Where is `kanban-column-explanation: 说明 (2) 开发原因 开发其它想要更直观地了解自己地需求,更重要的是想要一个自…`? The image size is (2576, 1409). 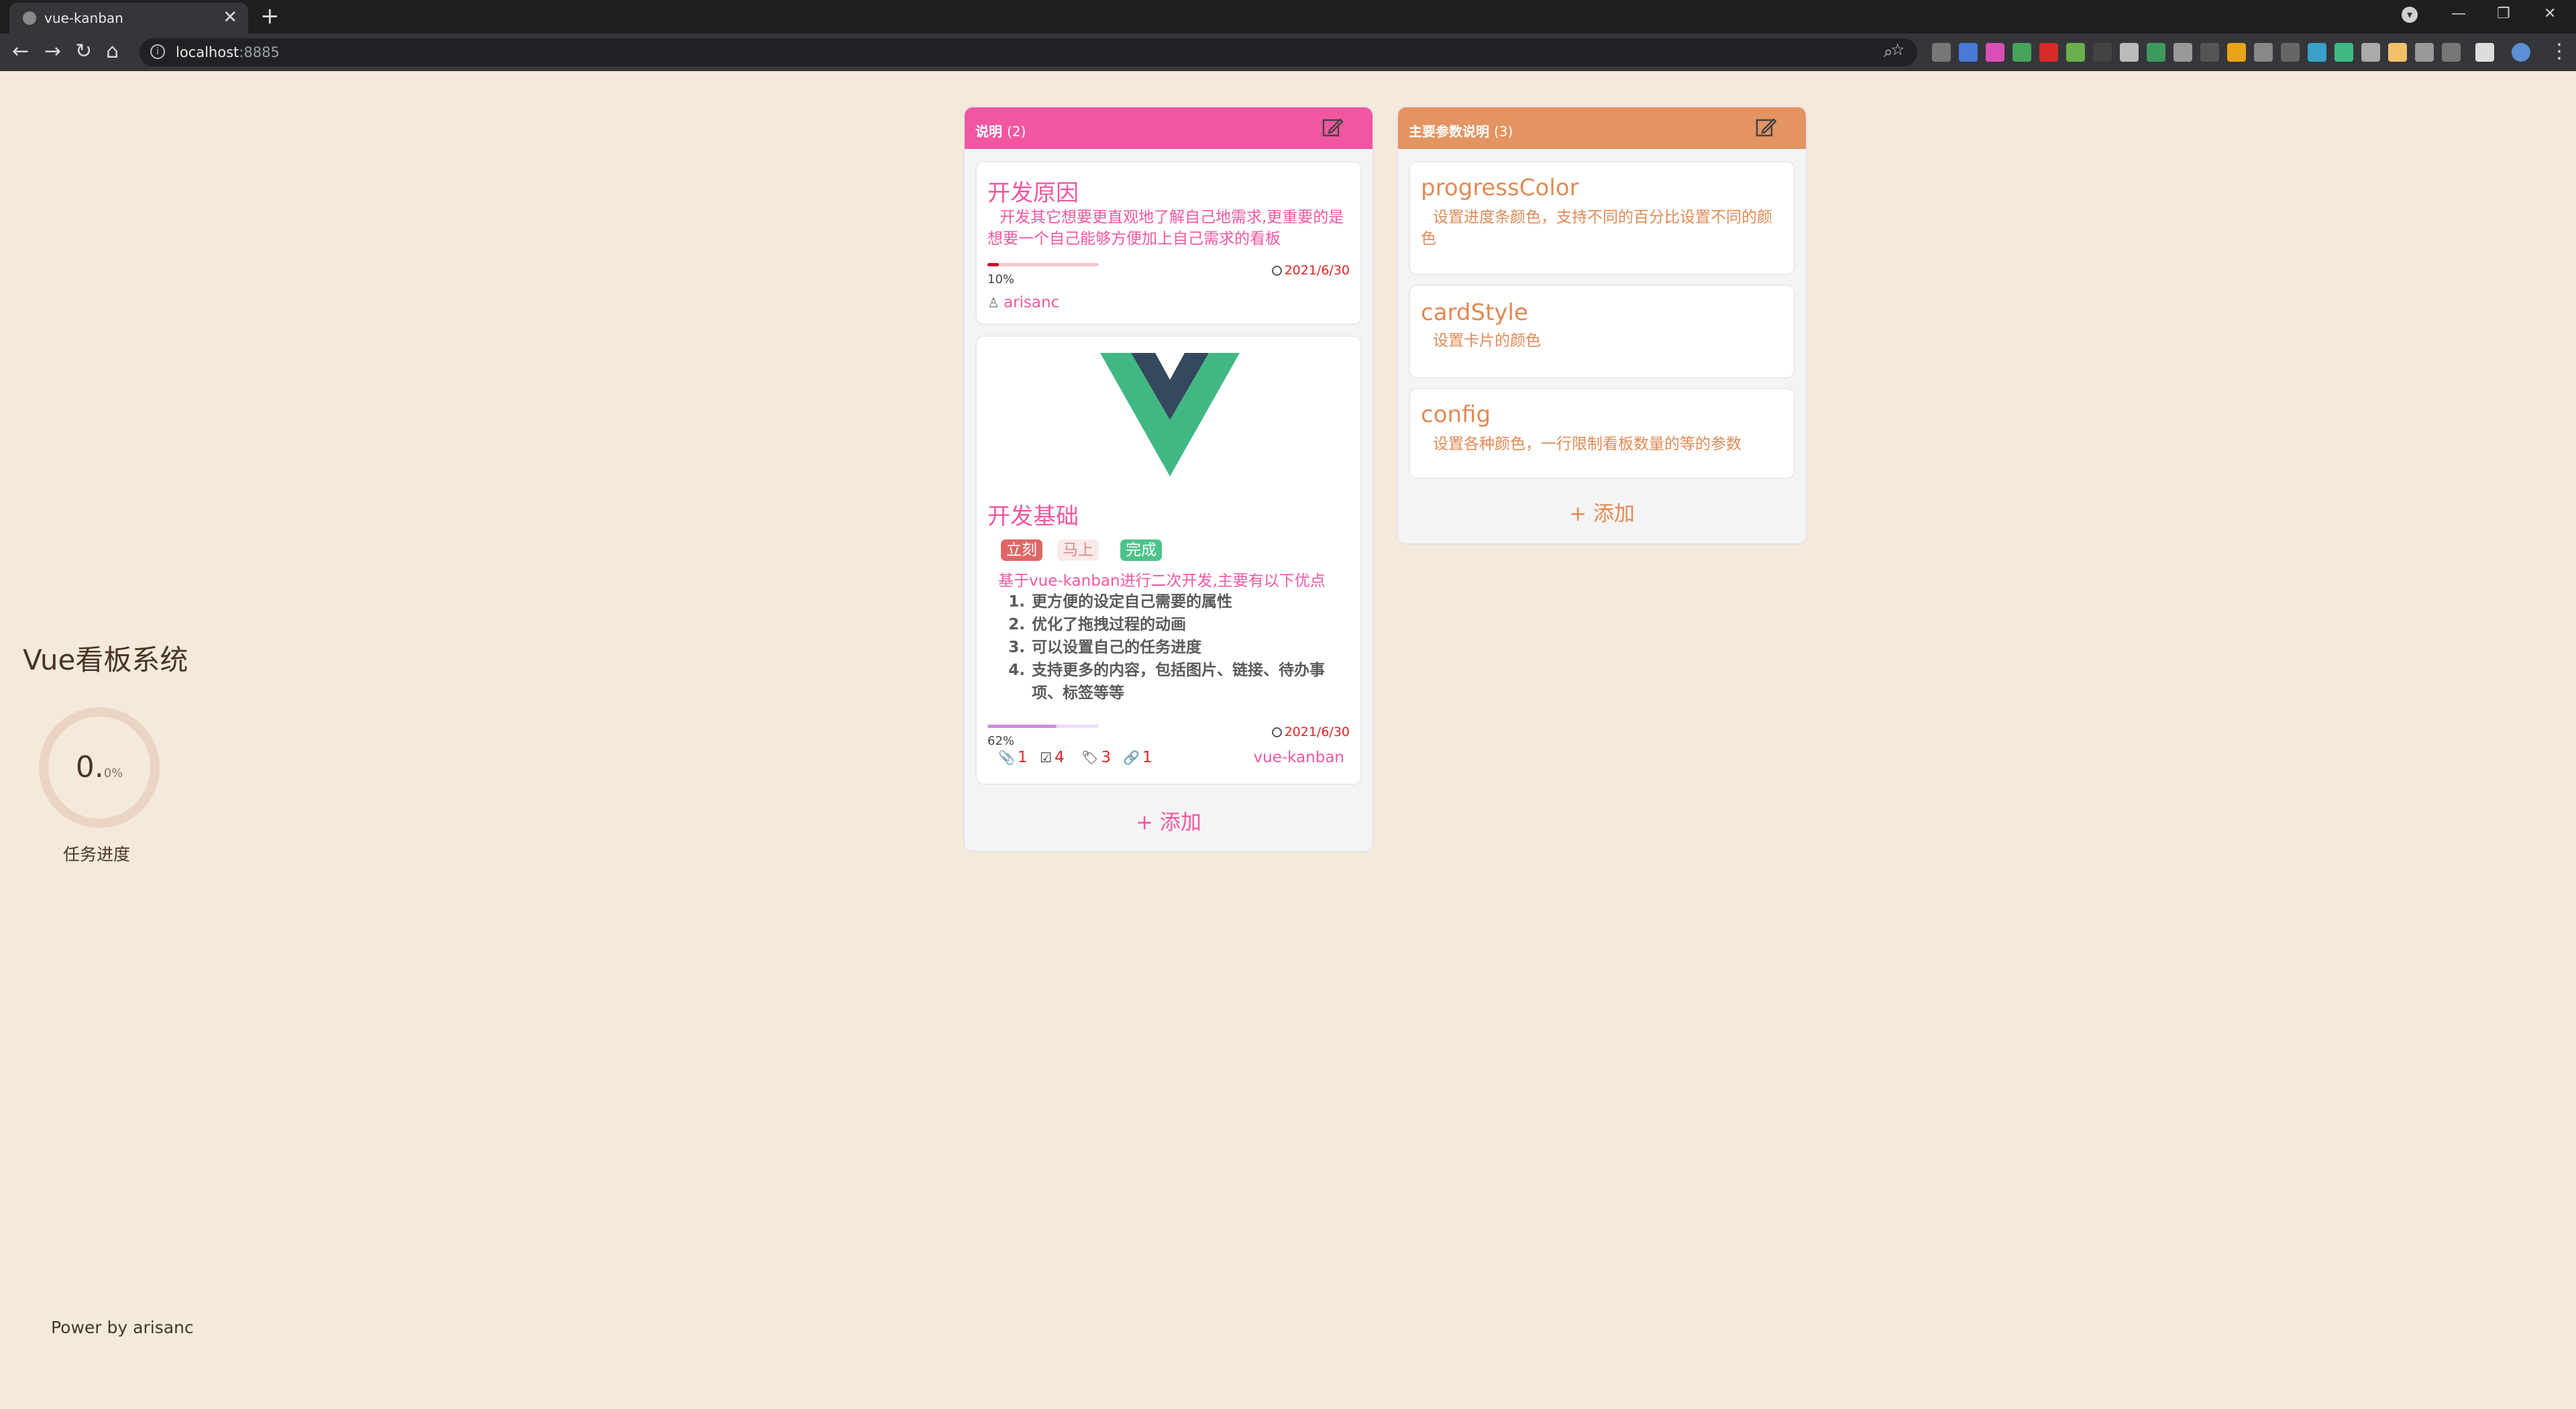
kanban-column-explanation: 说明 (2) 开发原因 开发其它想要更直观地了解自己地需求,更重要的是想要一个自… is located at coordinates (1168, 479).